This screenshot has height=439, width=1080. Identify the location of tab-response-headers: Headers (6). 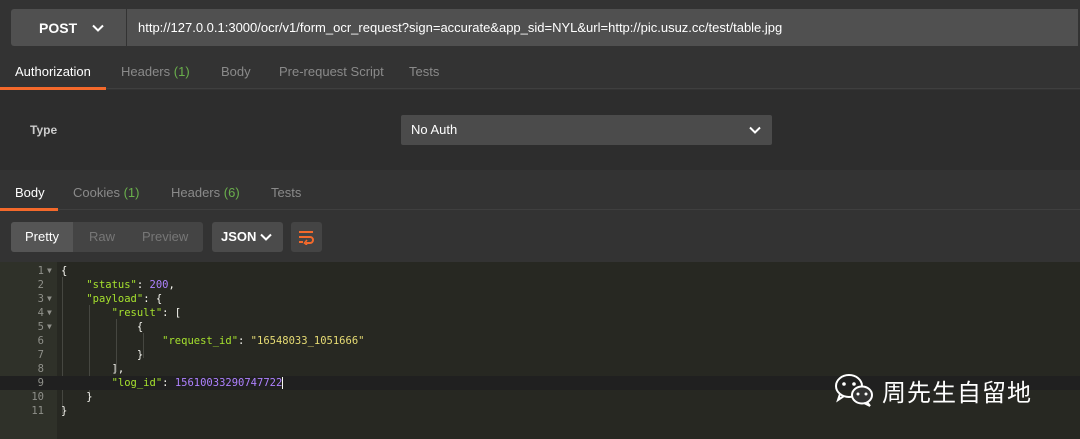
(205, 193).